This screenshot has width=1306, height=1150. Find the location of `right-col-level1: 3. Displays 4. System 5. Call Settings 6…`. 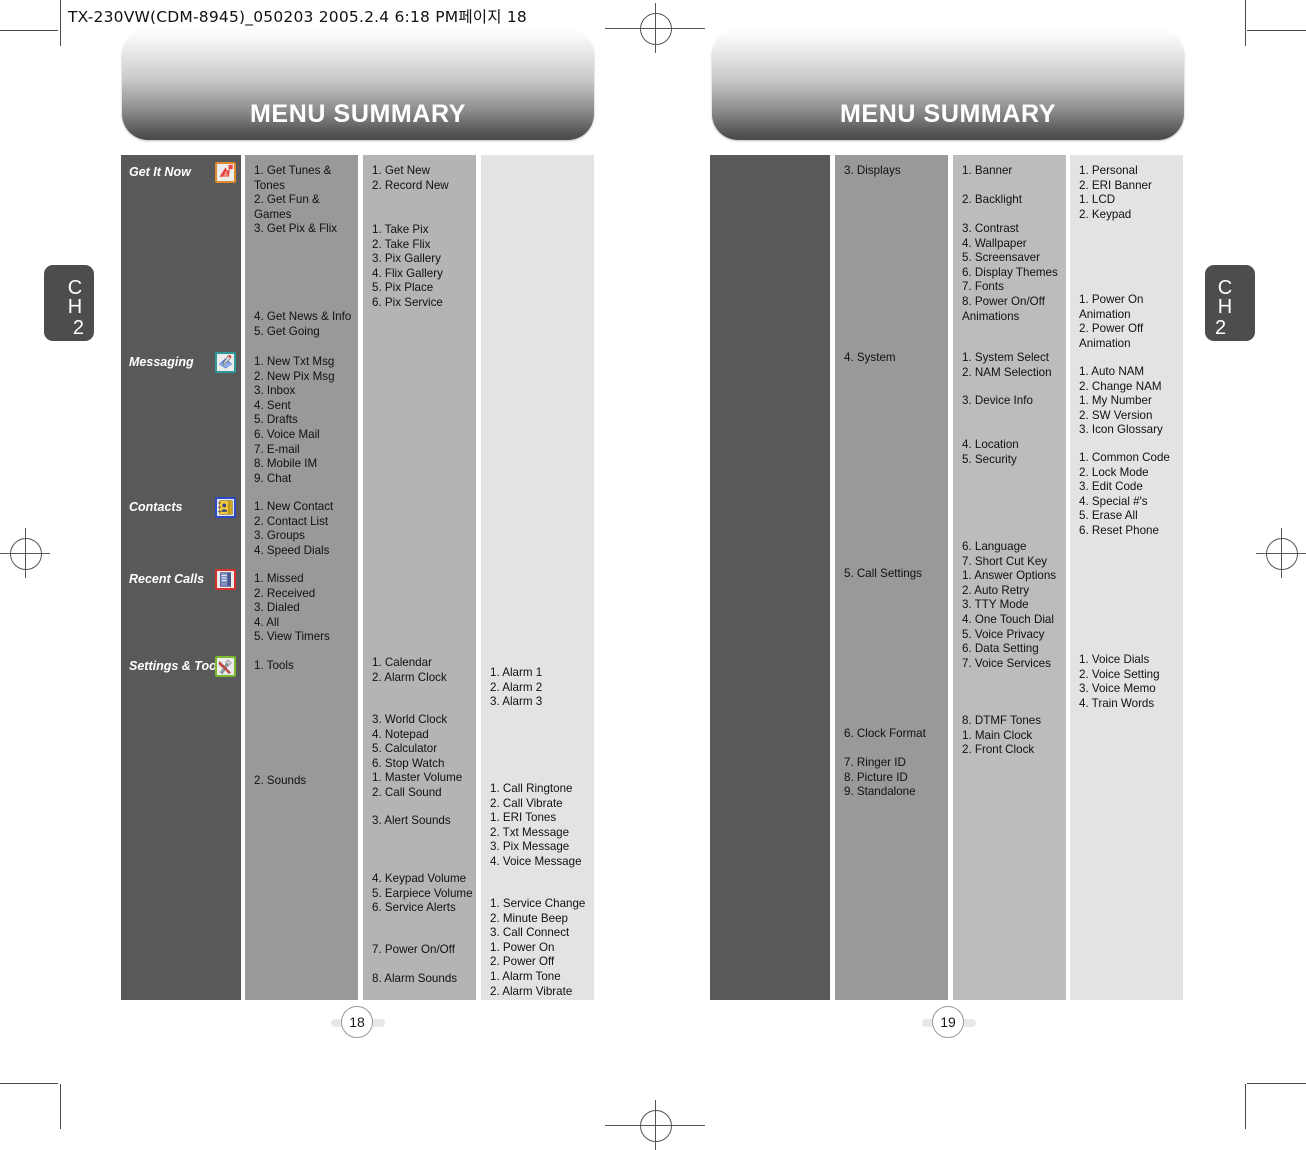

right-col-level1: 3. Displays 4. System 5. Call Settings 6… is located at coordinates (891, 577).